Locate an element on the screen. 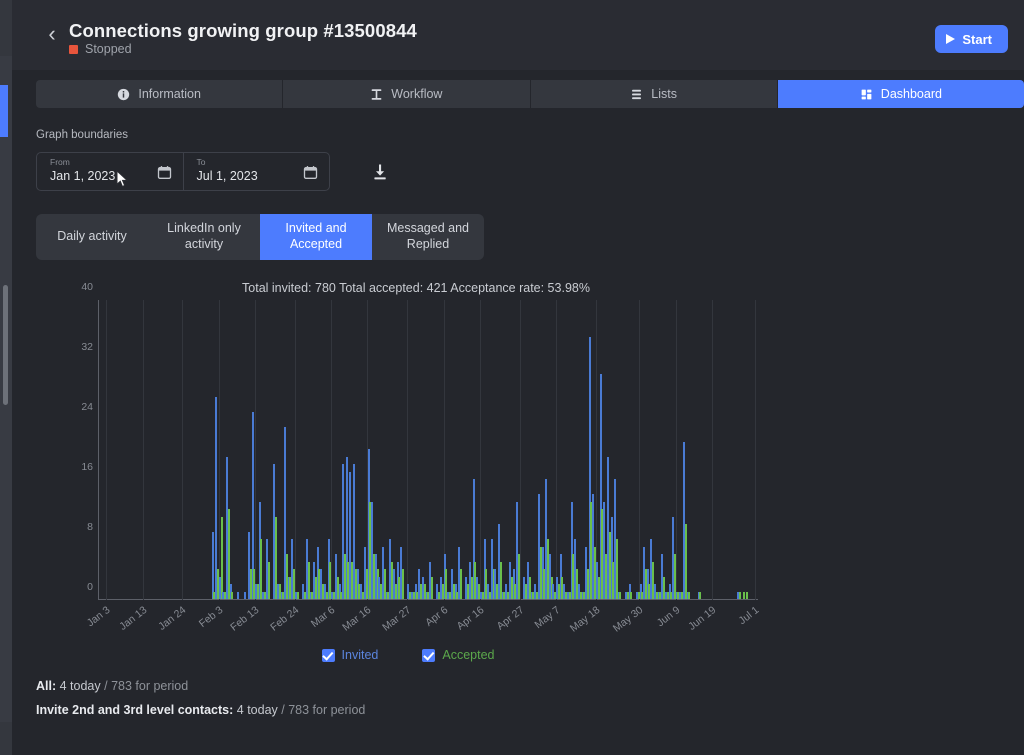 The height and width of the screenshot is (755, 1024). download-icon is located at coordinates (380, 174).